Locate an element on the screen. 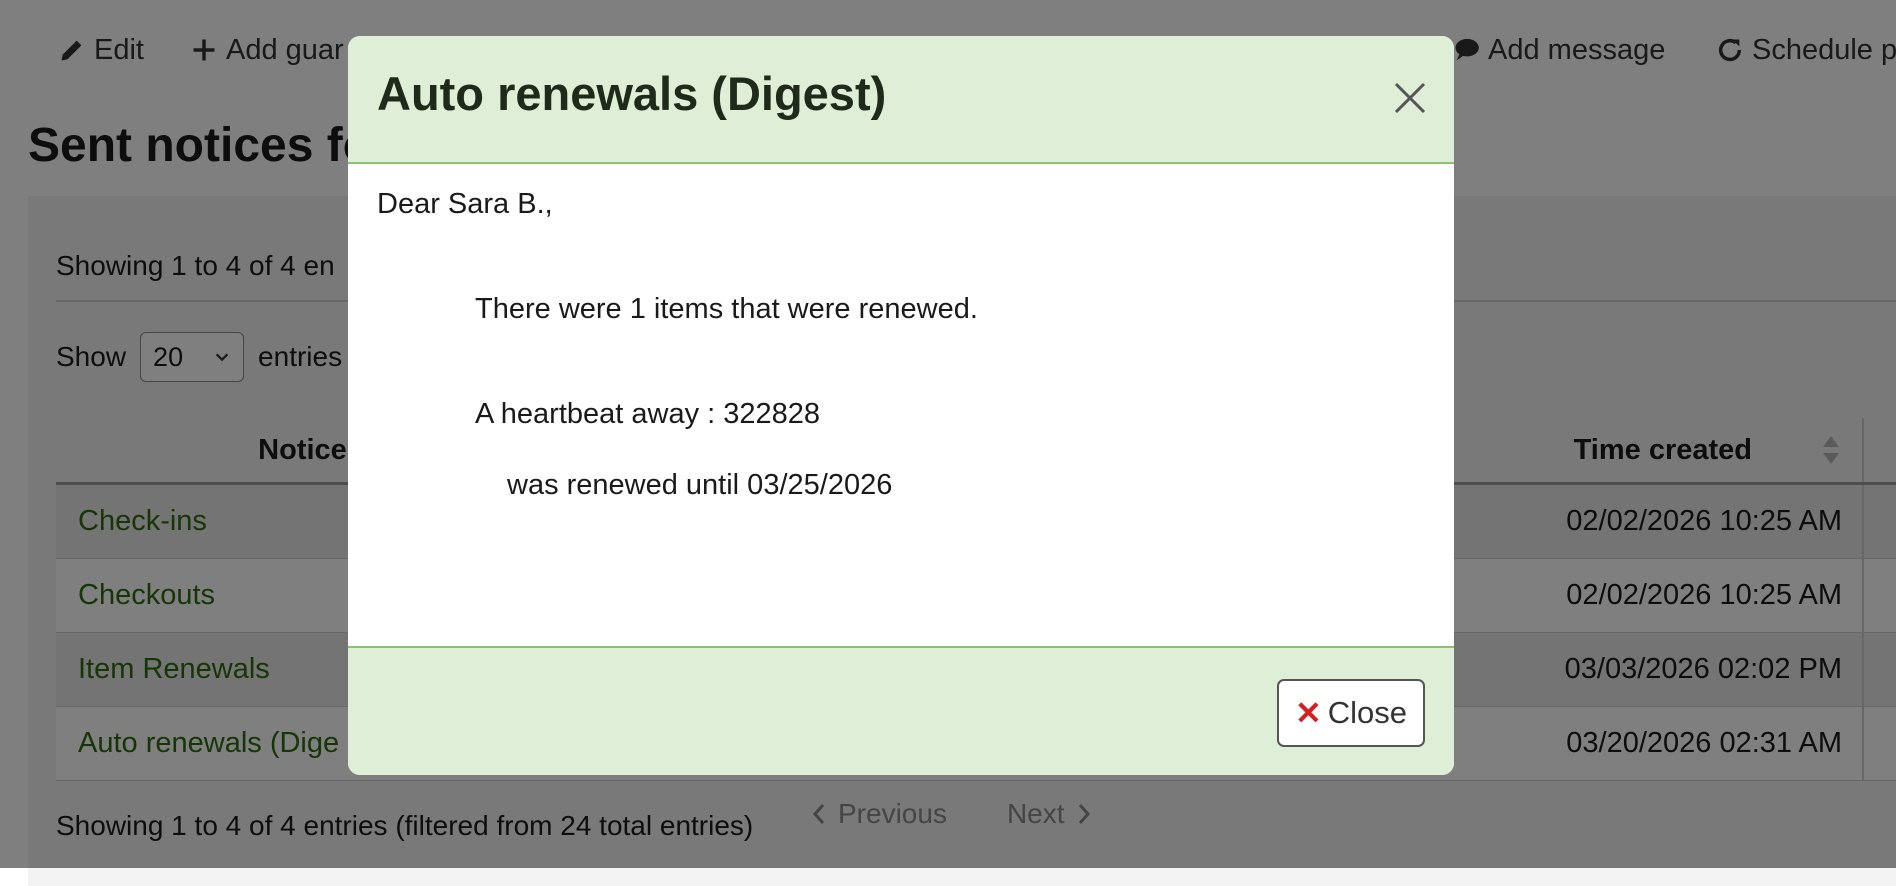 This screenshot has height=886, width=1896. modal-title: Auto renewals (Digest) is located at coordinates (632, 93).